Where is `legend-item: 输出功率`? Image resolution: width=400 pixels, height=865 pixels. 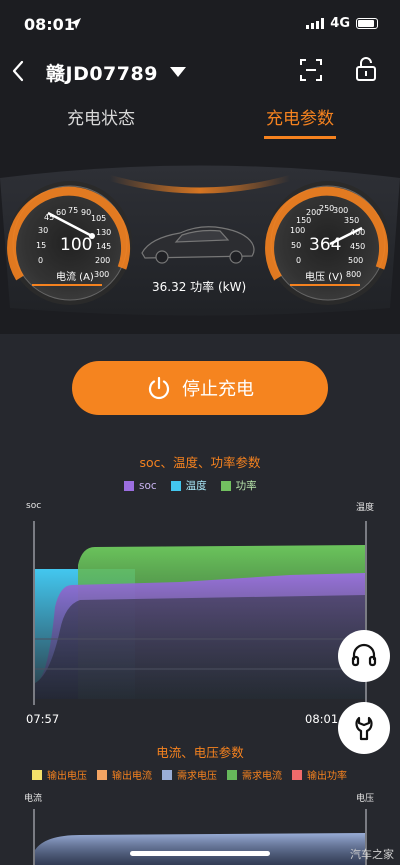
legend-item: 输出功率 is located at coordinates (319, 774).